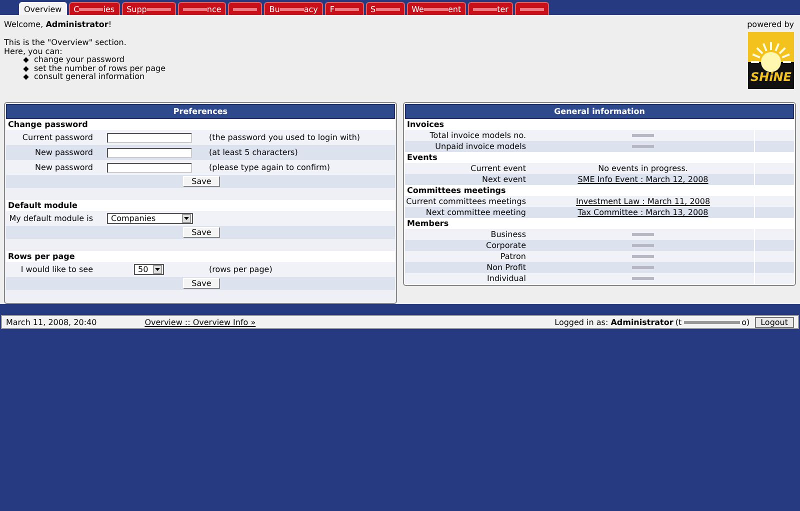 This screenshot has height=511, width=800. Describe the element at coordinates (770, 24) in the screenshot. I see `powered-by-text: powered by` at that location.